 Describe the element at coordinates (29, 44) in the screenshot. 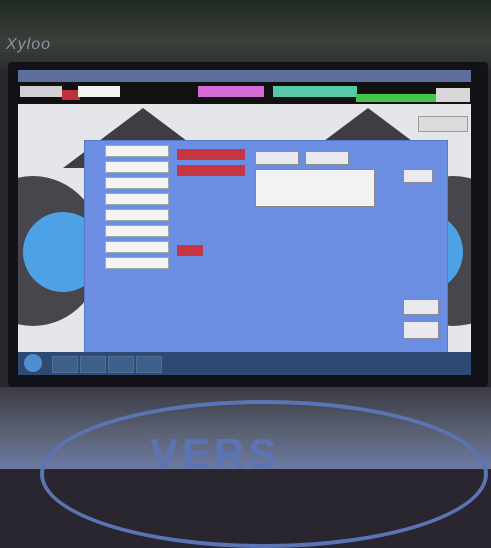

I see `monitor-brand-label: Xyloo` at that location.